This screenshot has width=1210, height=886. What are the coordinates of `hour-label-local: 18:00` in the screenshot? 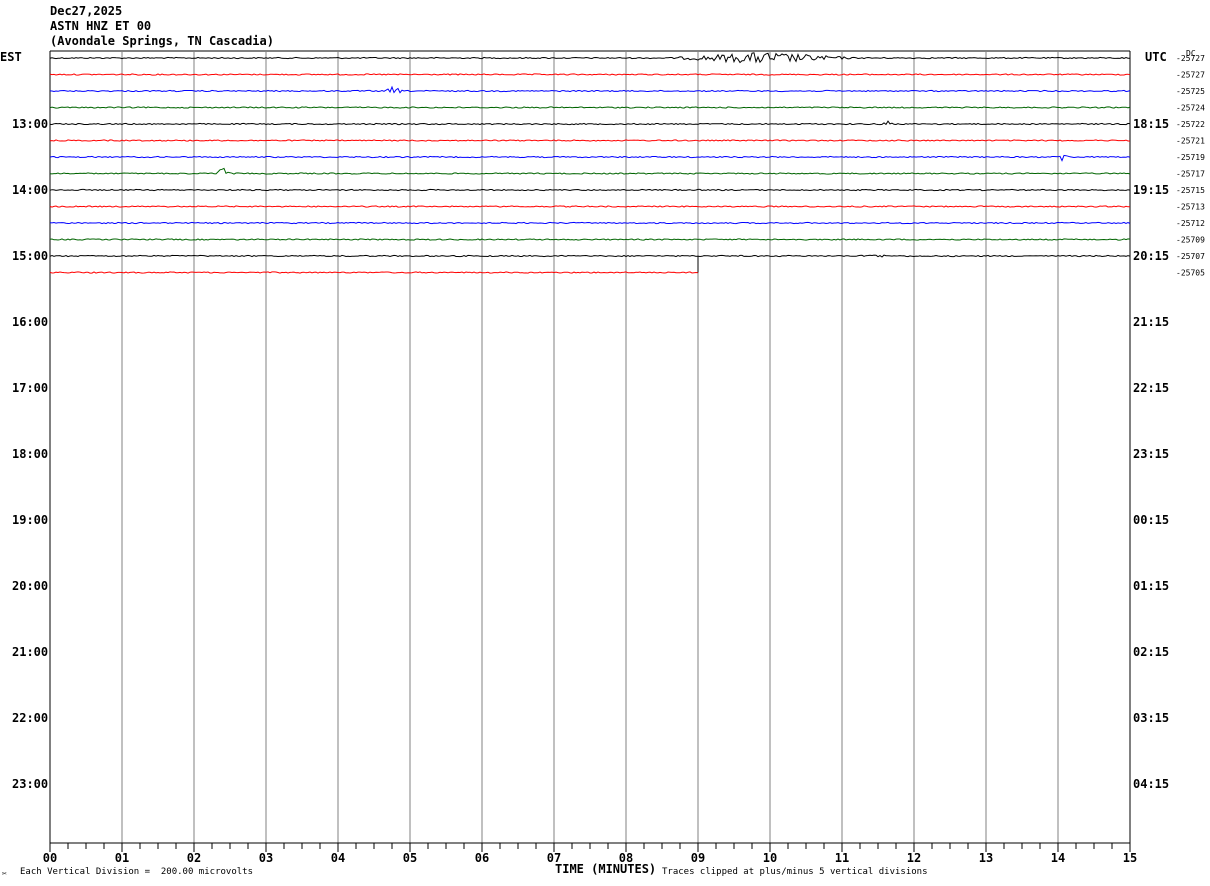 It's located at (30, 454).